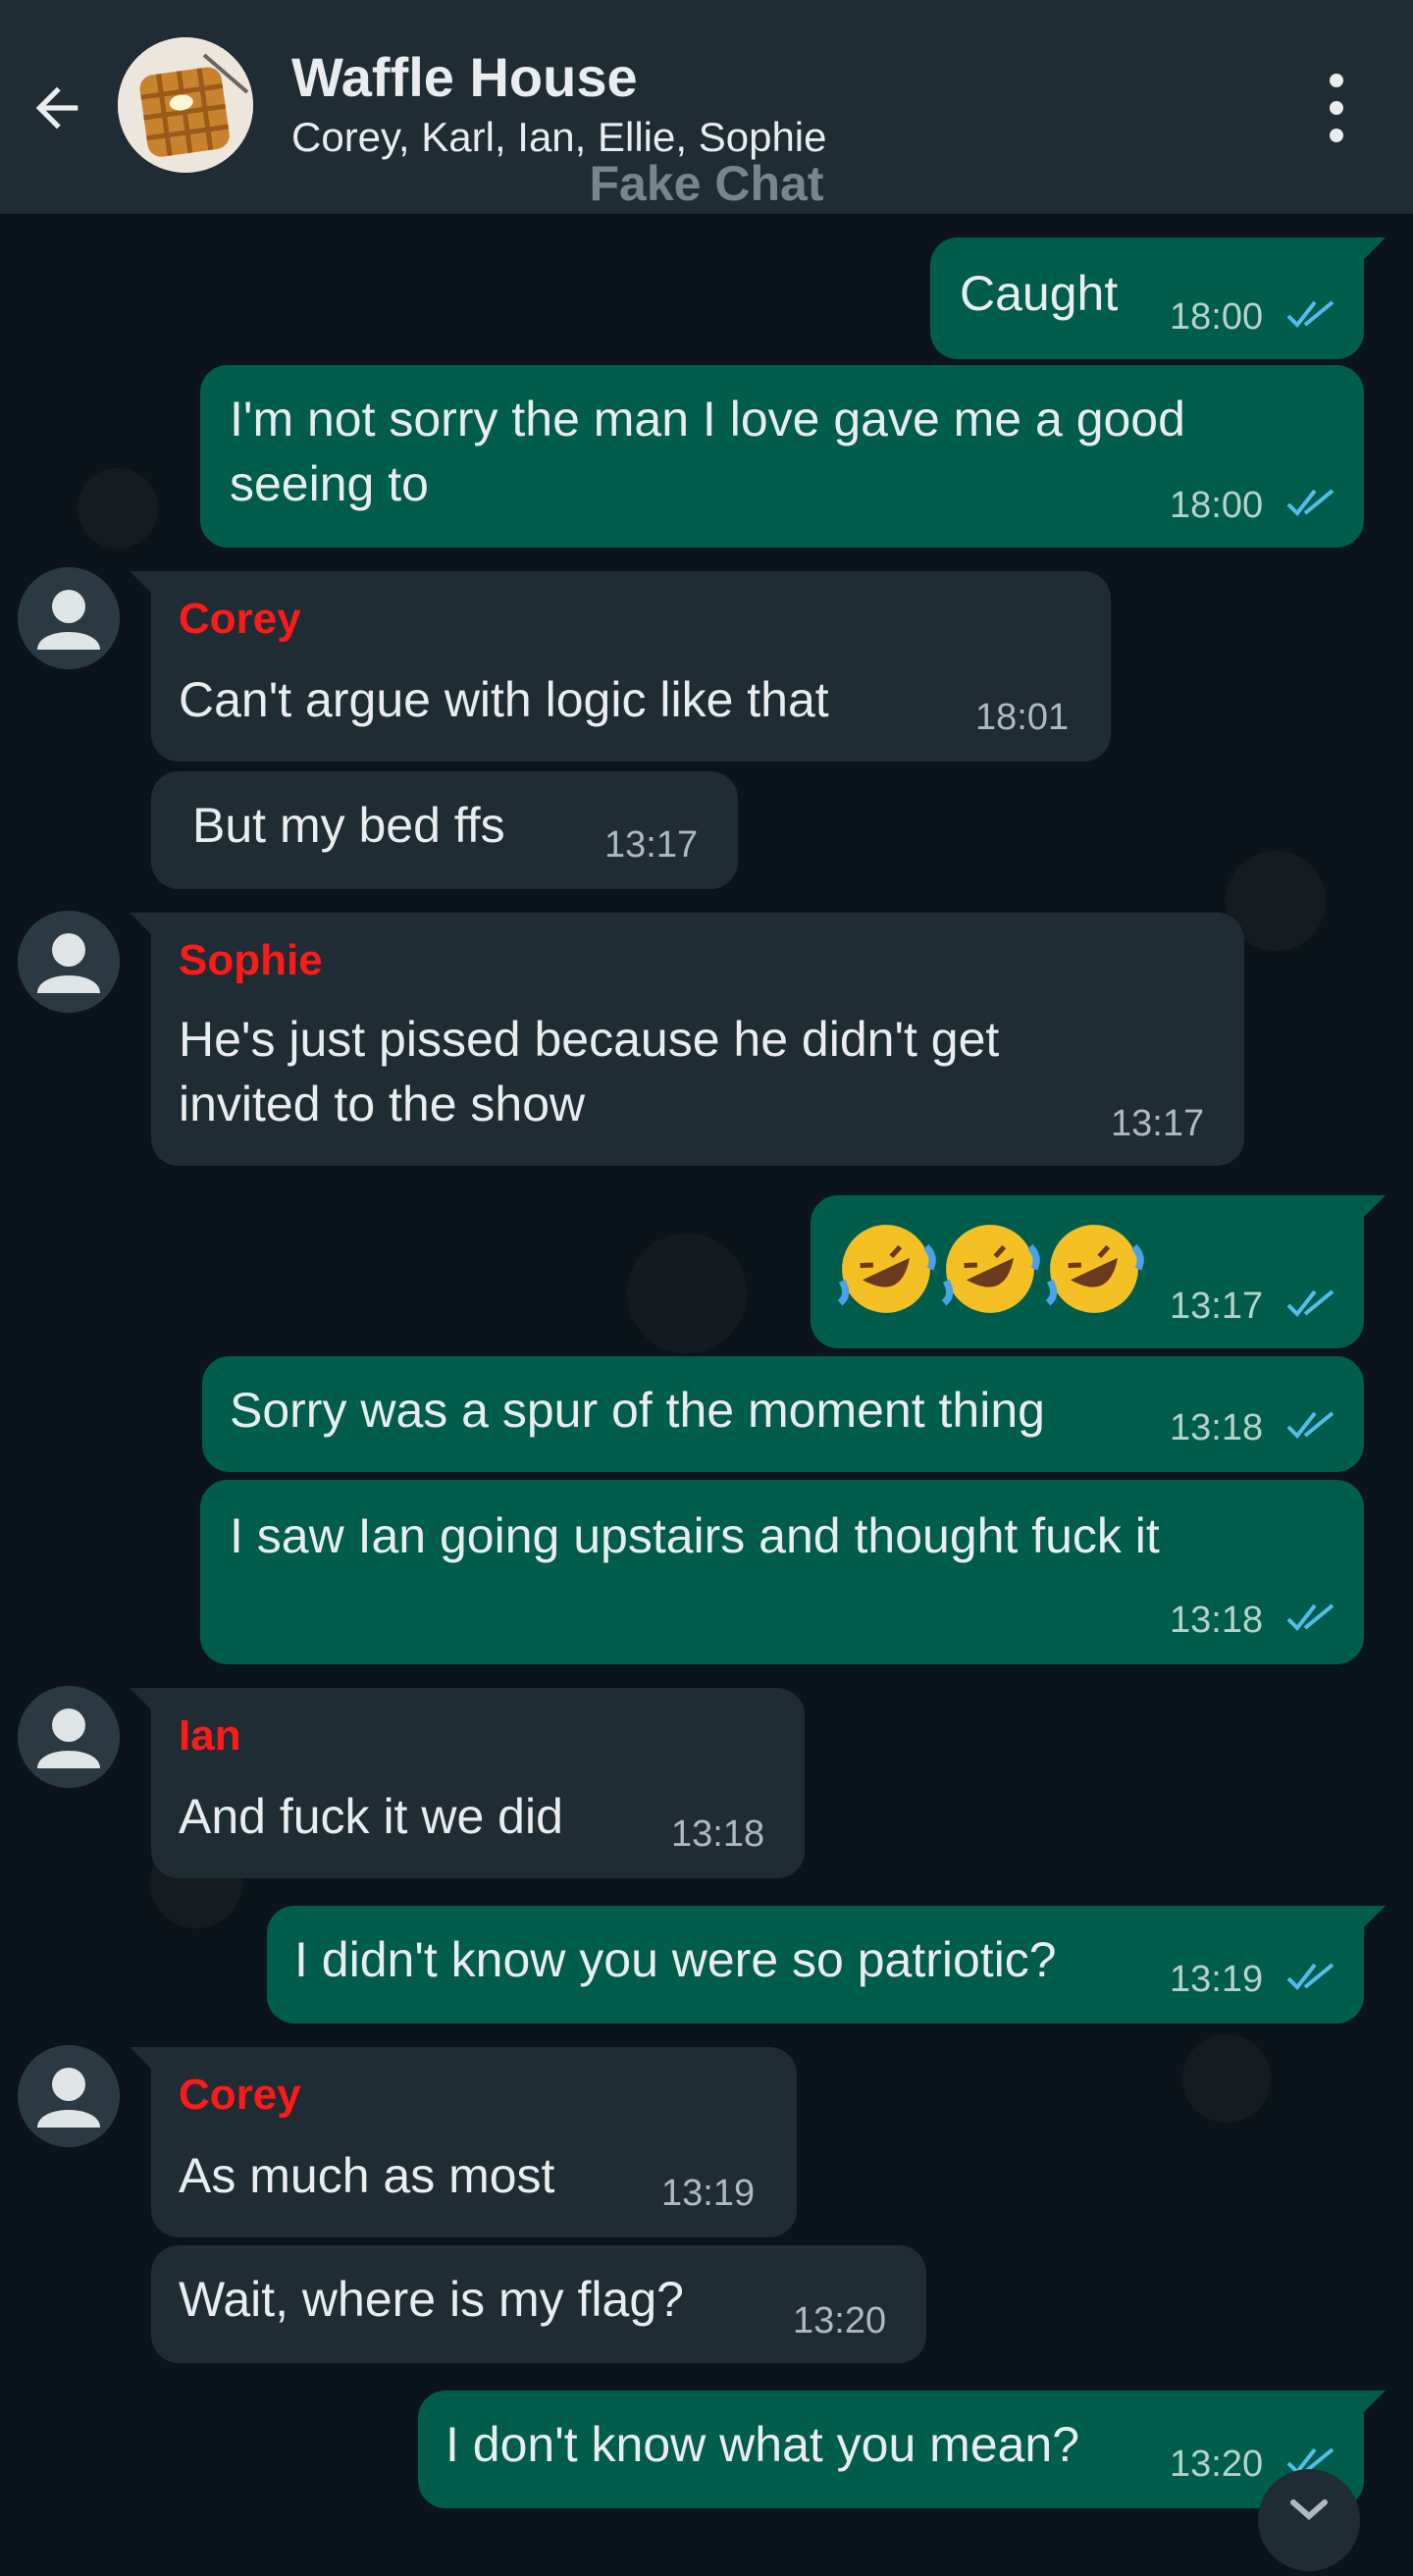 This screenshot has height=2576, width=1413. I want to click on message-time: 18:01, so click(1022, 717).